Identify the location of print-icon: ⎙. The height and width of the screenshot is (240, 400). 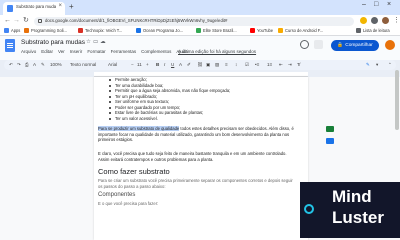
(27, 64).